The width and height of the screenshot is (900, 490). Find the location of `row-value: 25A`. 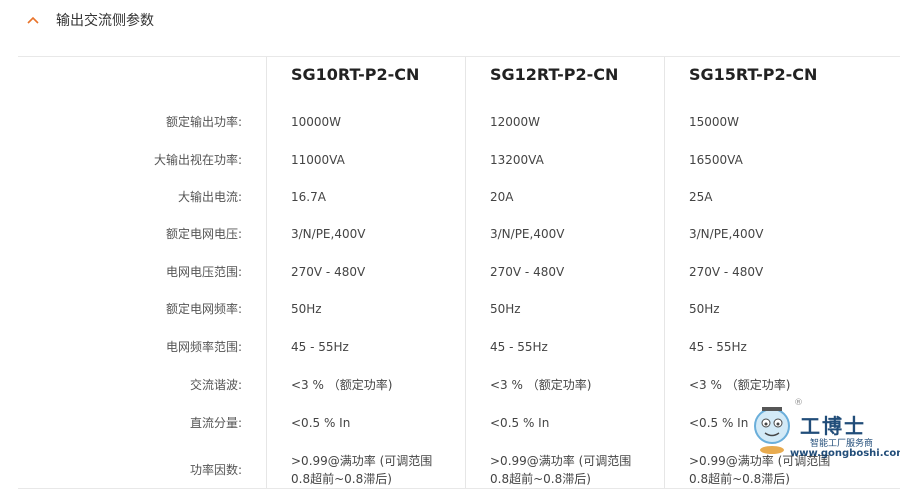

row-value: 25A is located at coordinates (701, 197).